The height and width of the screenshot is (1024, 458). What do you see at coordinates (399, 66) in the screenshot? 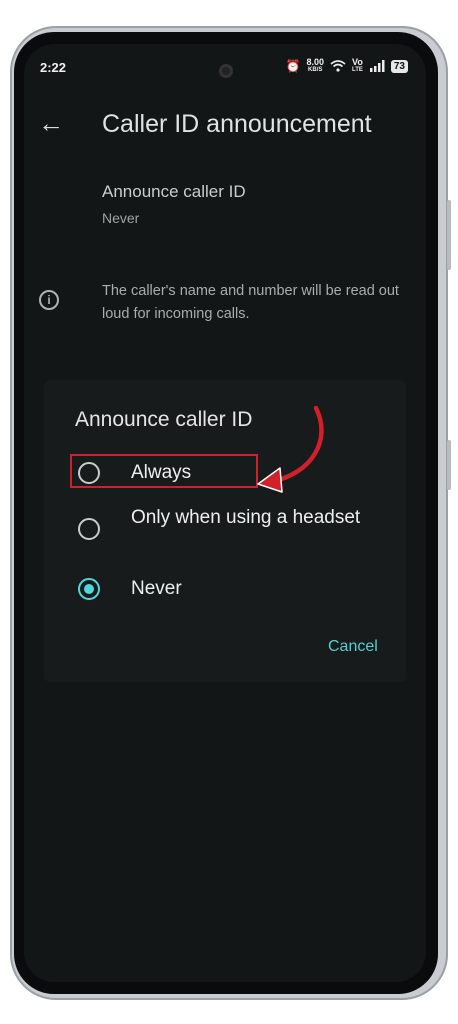
I see `battery-level: 73` at bounding box center [399, 66].